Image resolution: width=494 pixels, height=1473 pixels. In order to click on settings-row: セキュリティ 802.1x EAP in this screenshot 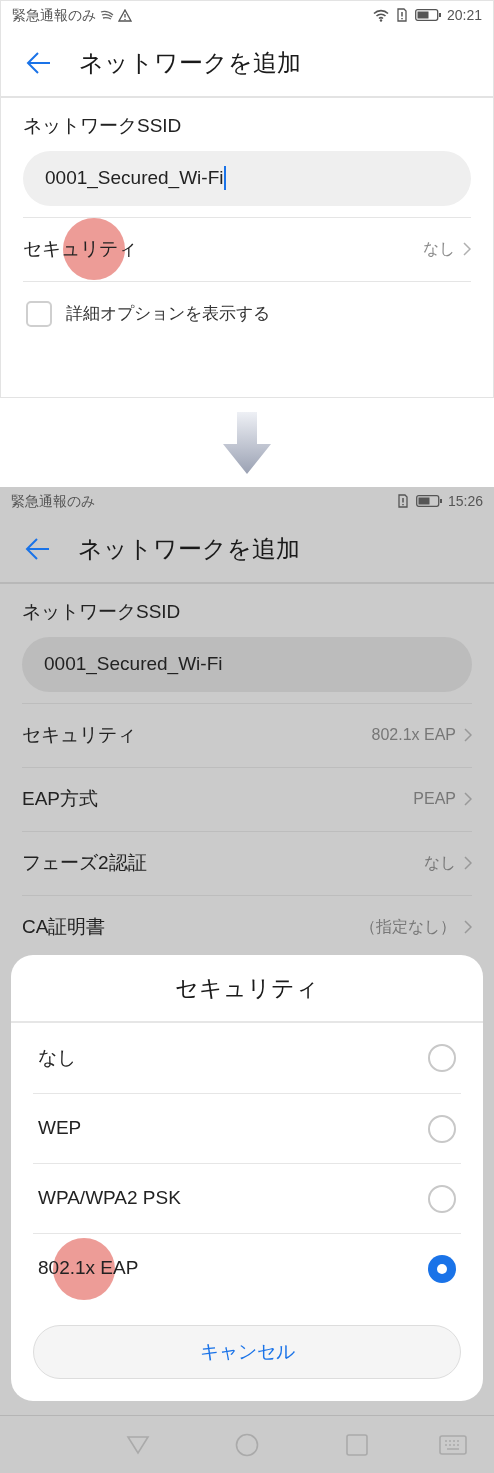, I will do `click(247, 734)`.